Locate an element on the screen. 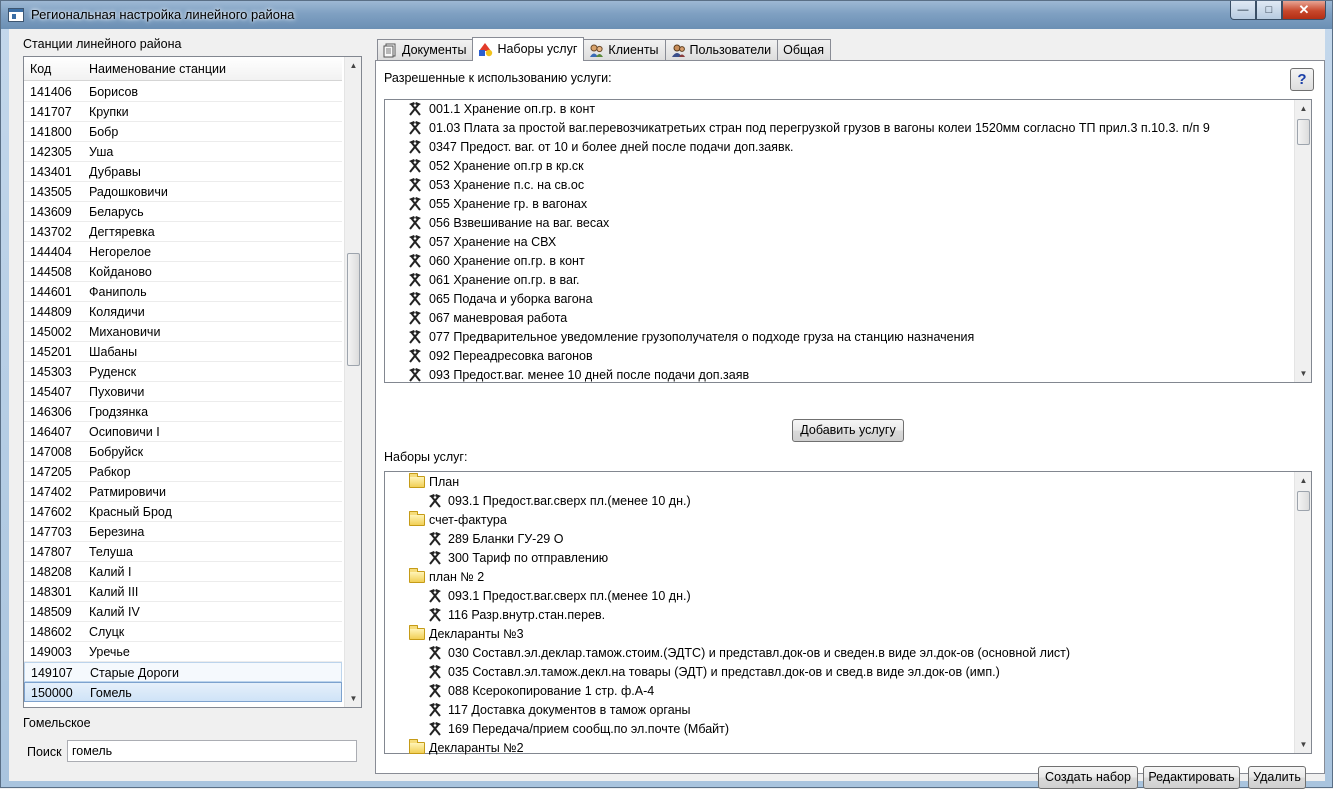 Image resolution: width=1333 pixels, height=789 pixels. search-input: гомель is located at coordinates (212, 751).